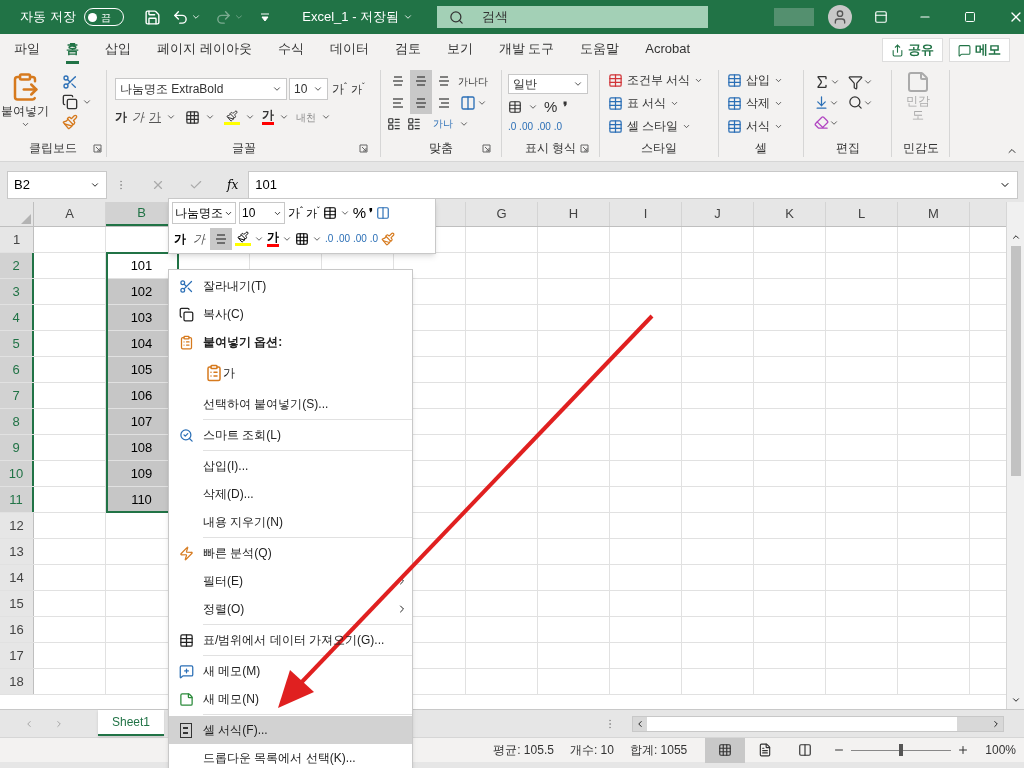  Describe the element at coordinates (443, 123) in the screenshot. I see `orientation-button: 가나` at that location.